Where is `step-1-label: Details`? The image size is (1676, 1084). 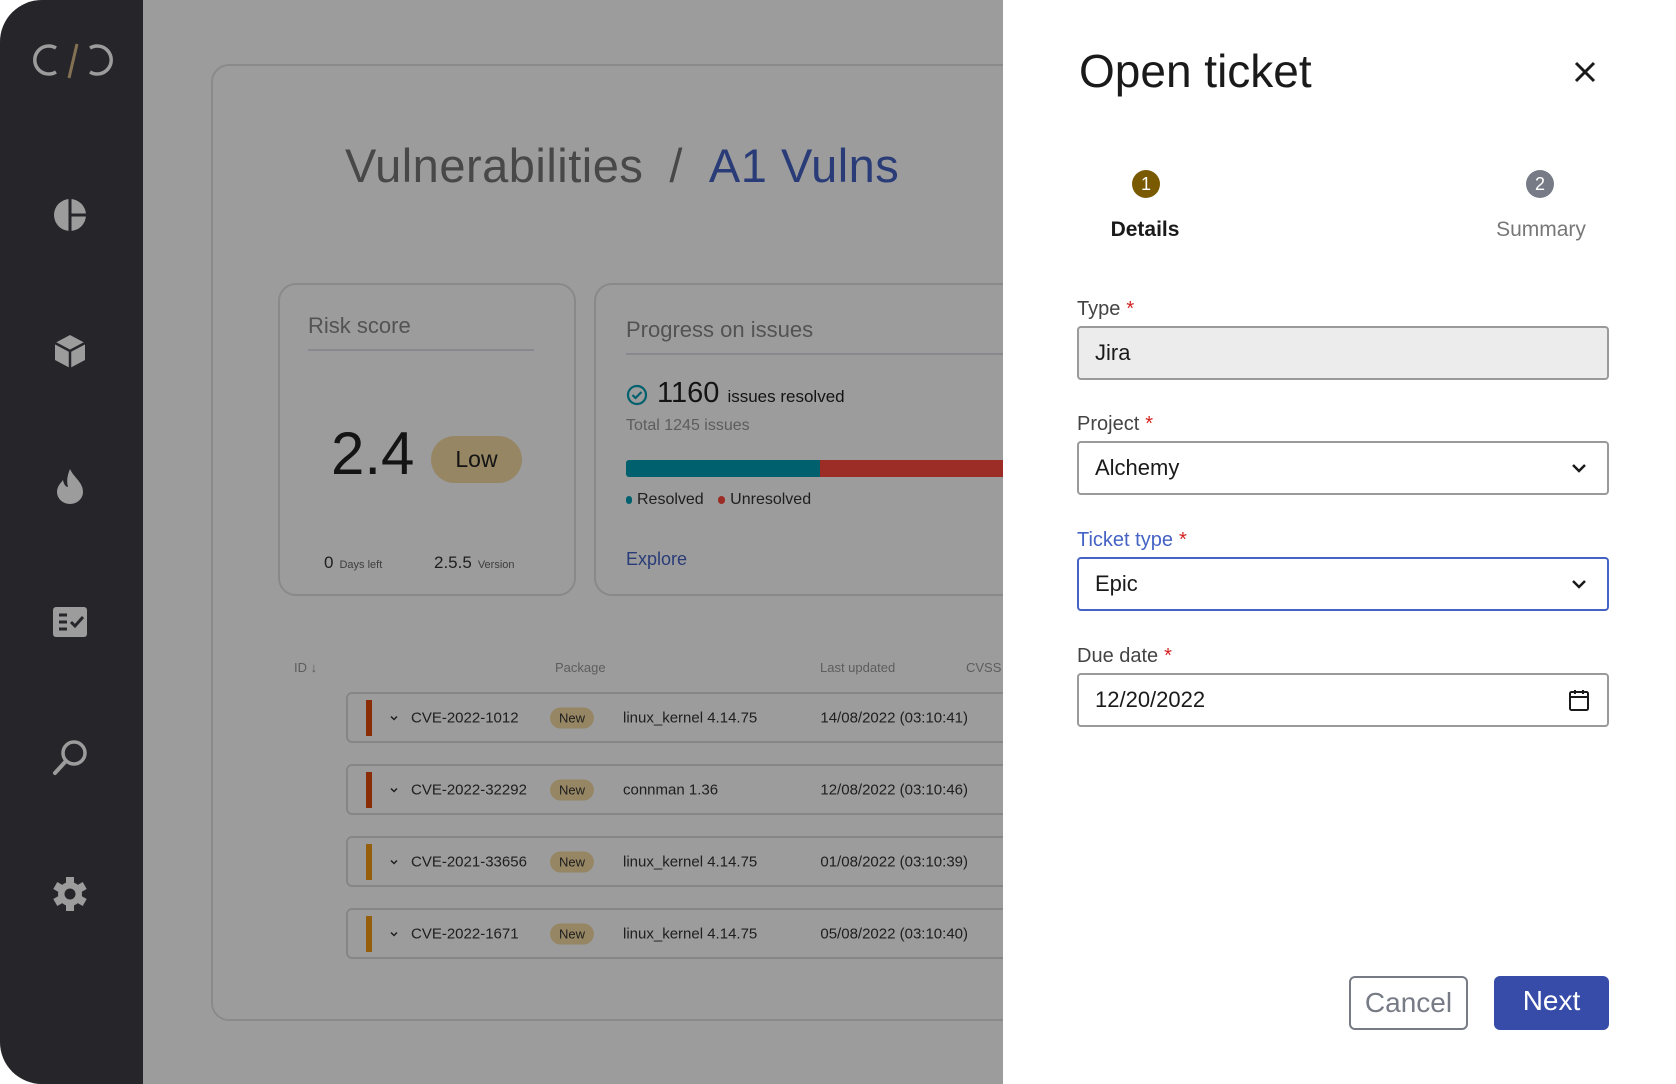 step-1-label: Details is located at coordinates (1145, 230).